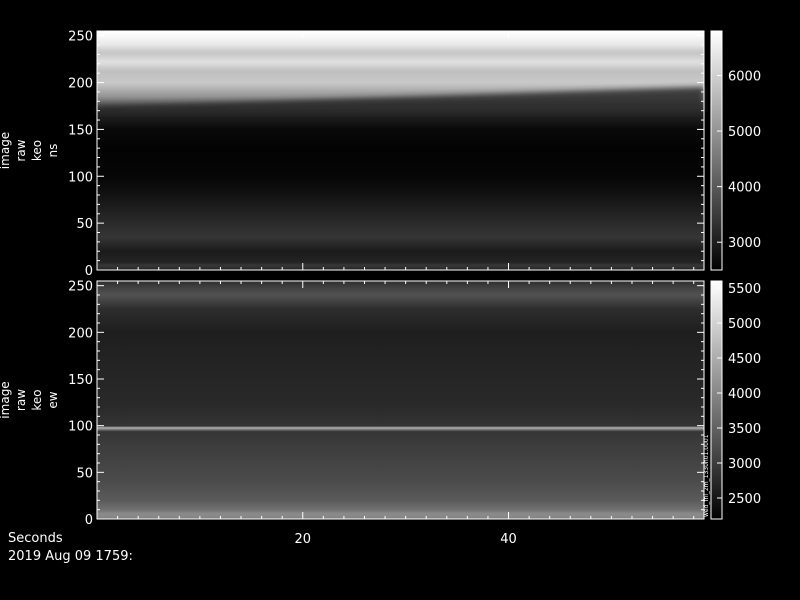 This screenshot has height=600, width=800. Describe the element at coordinates (744, 289) in the screenshot. I see `colorbar-tick-label: 5500` at that location.